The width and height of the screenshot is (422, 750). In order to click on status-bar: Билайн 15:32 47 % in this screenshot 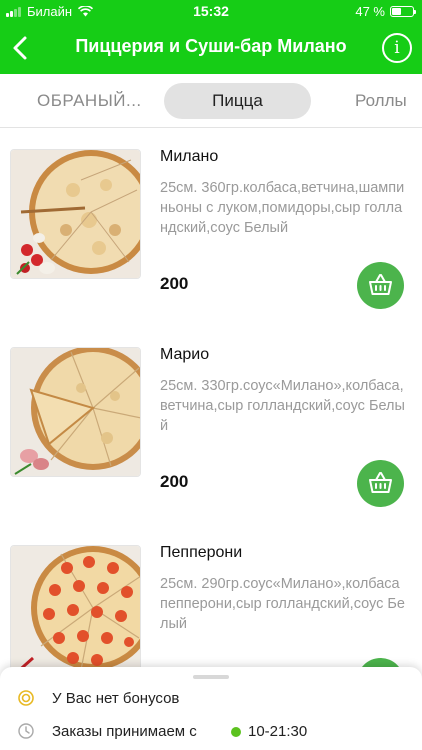, I will do `click(211, 11)`.